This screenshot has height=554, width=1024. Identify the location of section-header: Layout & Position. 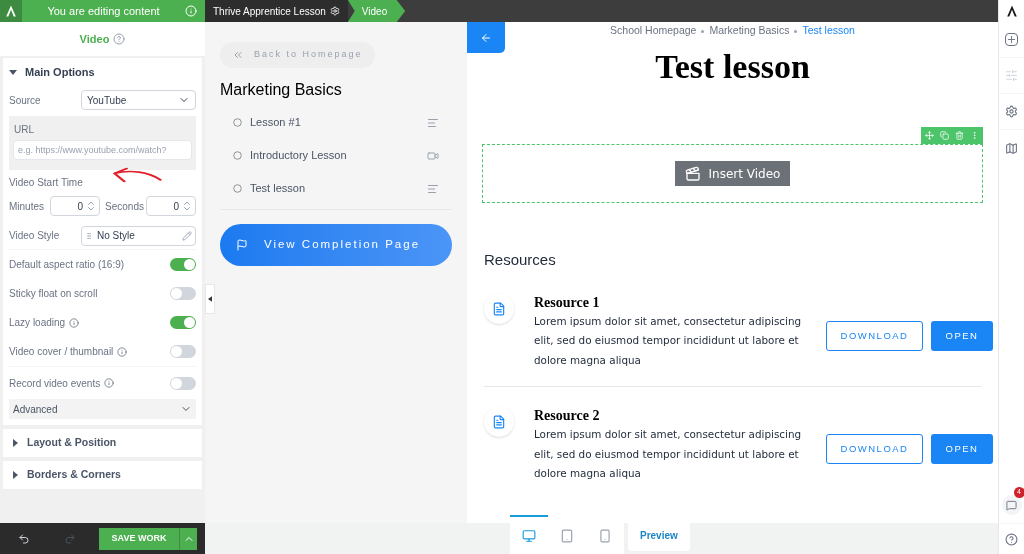
(102, 443).